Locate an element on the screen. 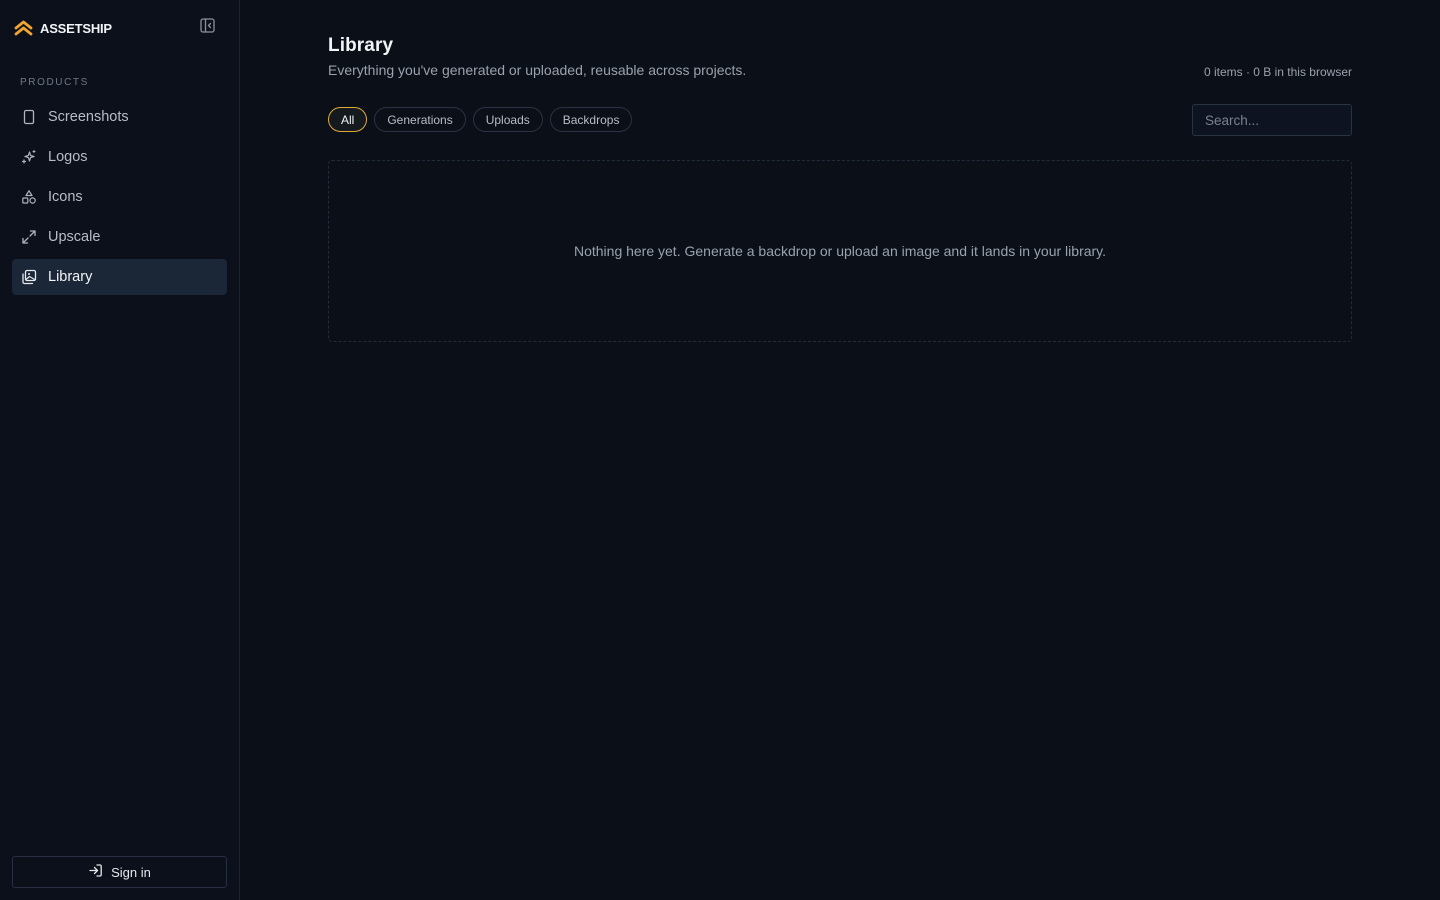 The height and width of the screenshot is (900, 1440). sidebar-item-label: Icons is located at coordinates (65, 197).